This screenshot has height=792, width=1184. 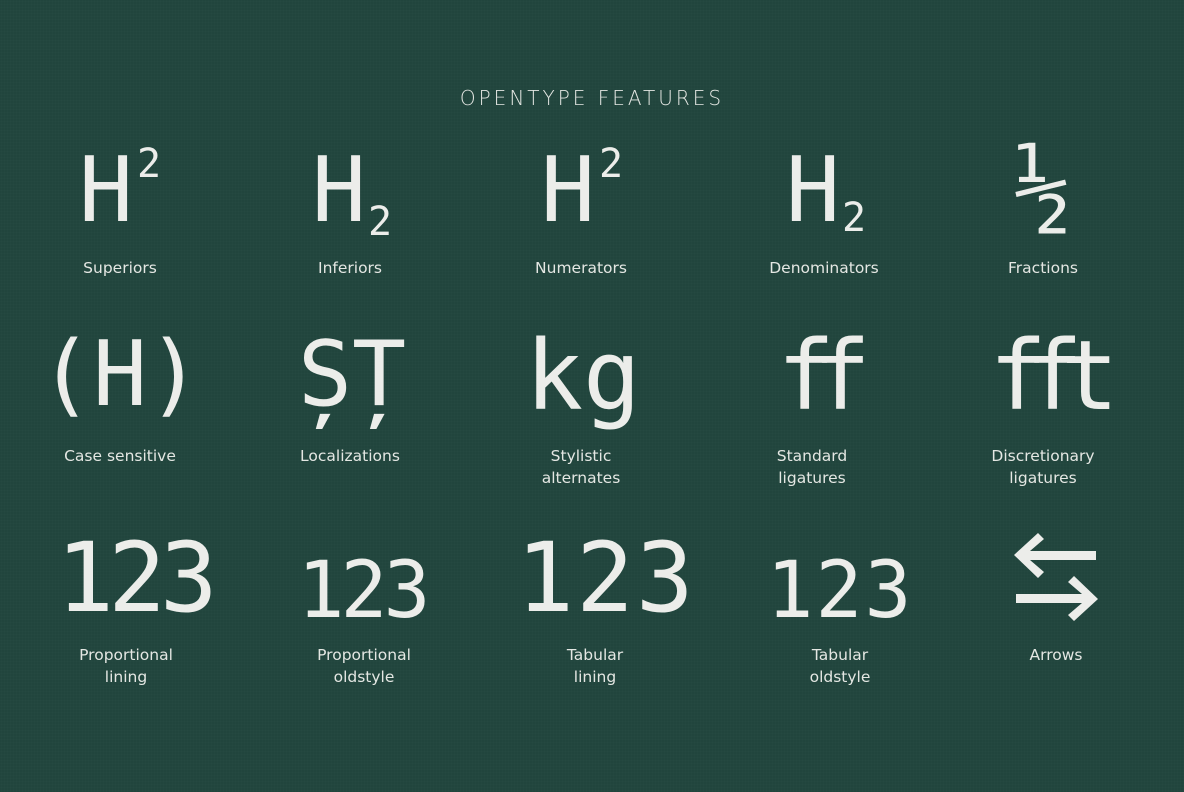 I want to click on localizations-glyph: ȘȚ, so click(x=352, y=374).